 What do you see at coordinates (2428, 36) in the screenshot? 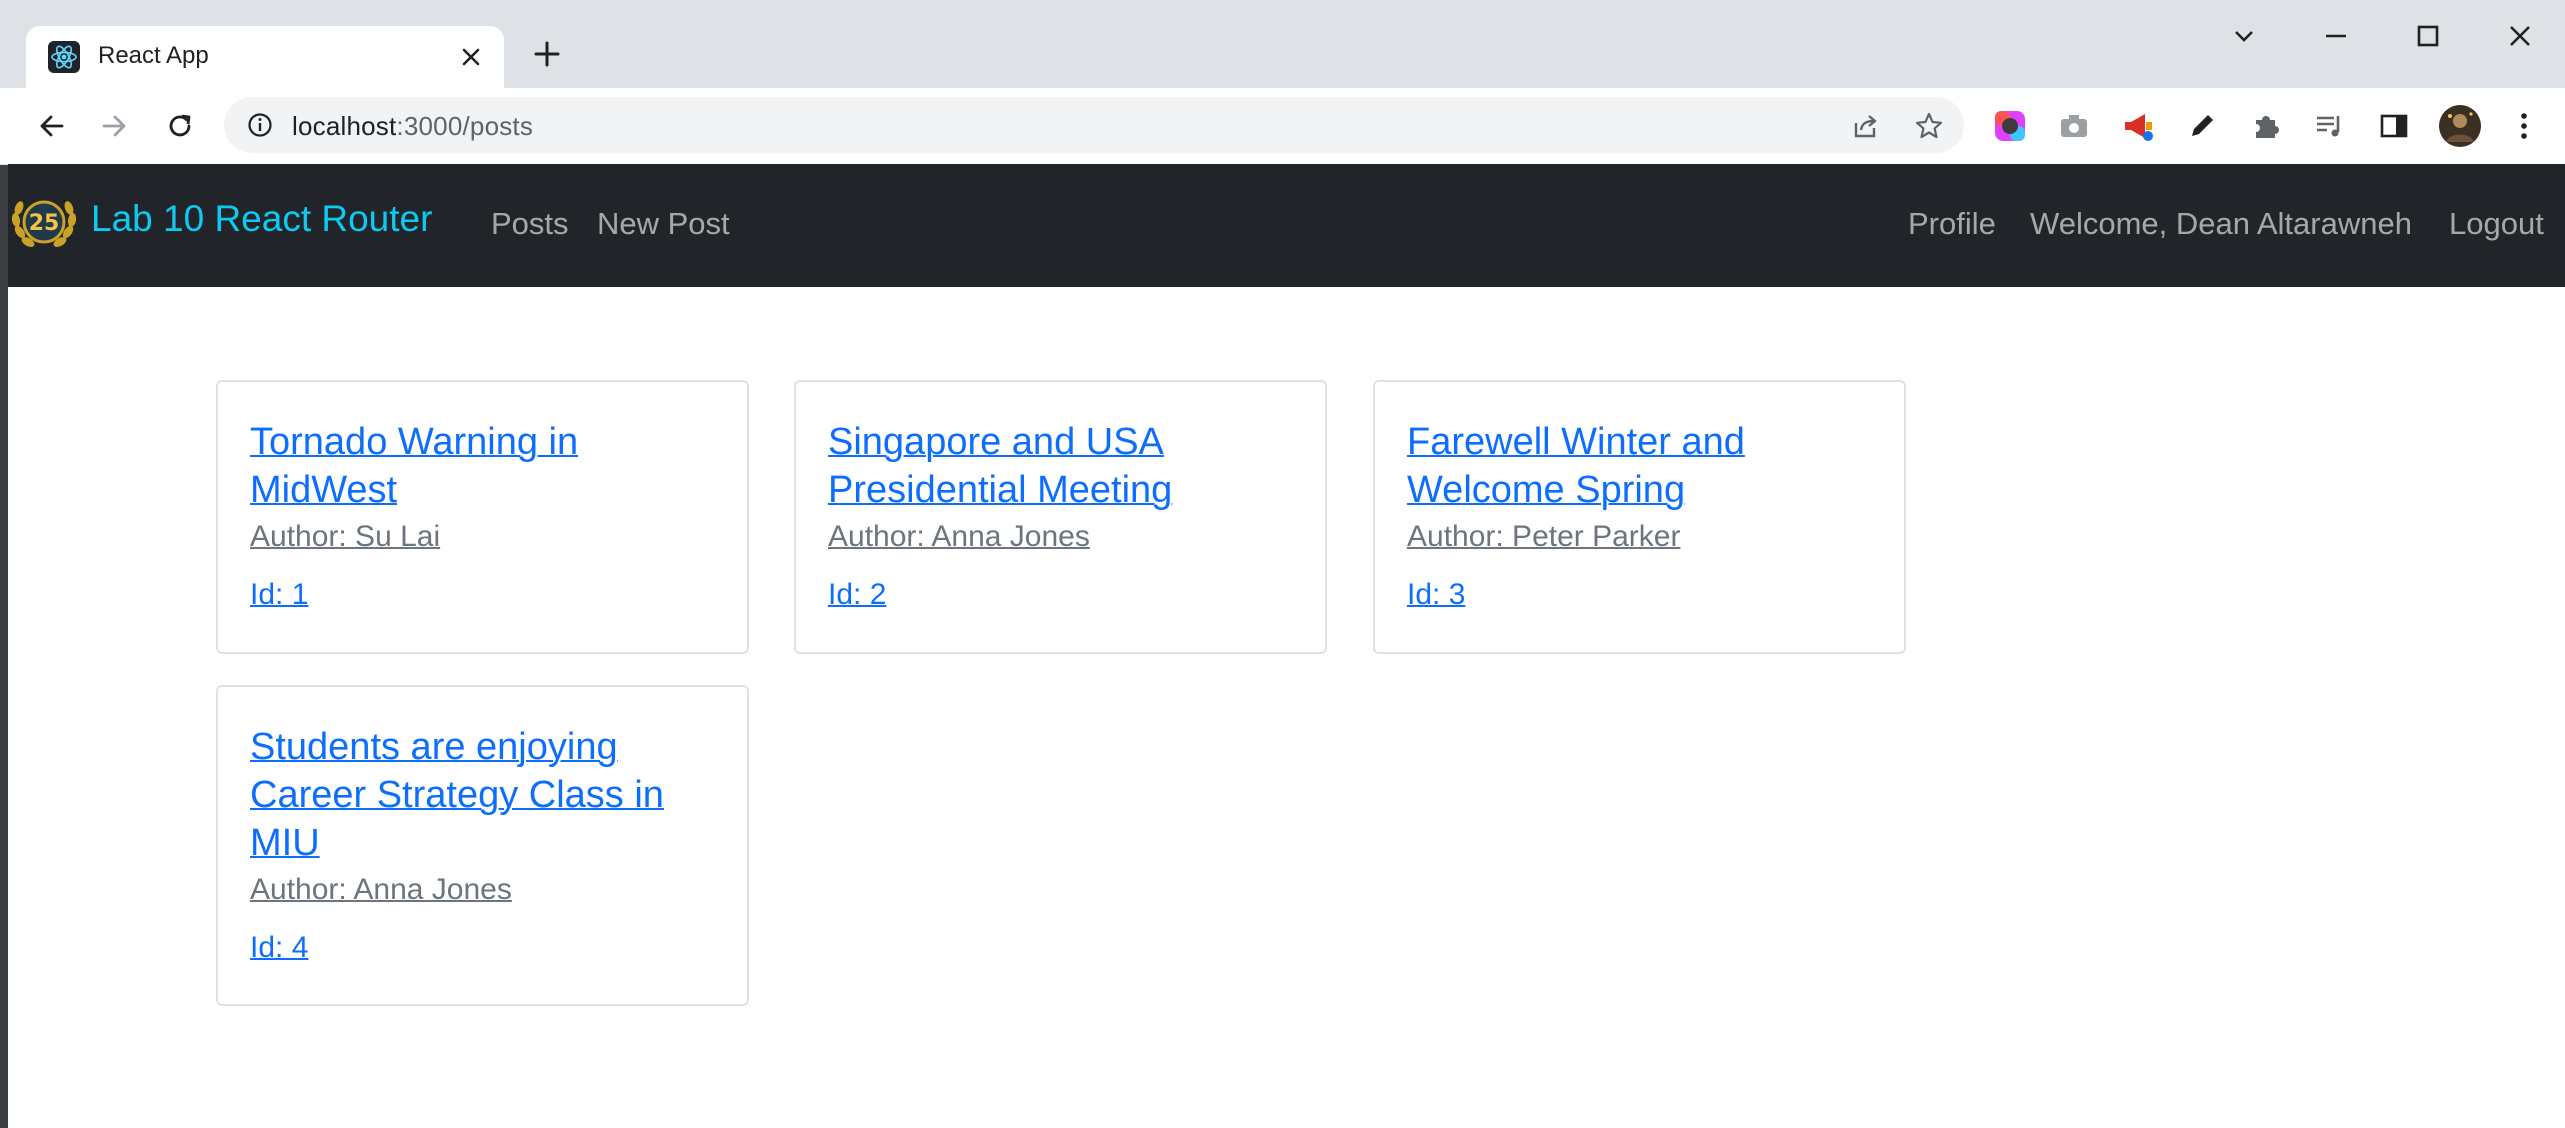
I see `maximize-icon` at bounding box center [2428, 36].